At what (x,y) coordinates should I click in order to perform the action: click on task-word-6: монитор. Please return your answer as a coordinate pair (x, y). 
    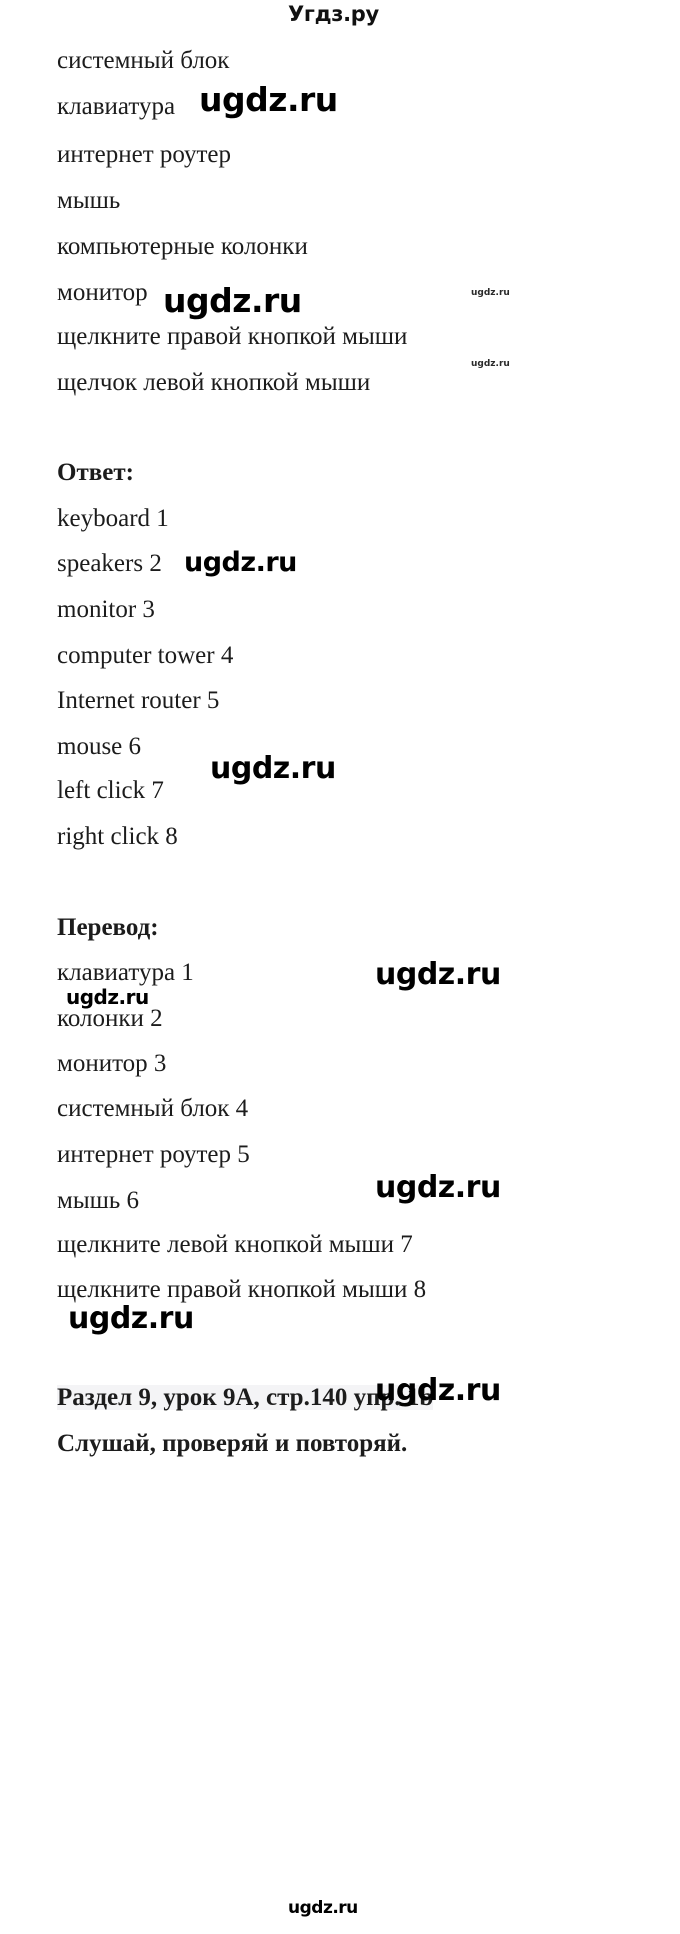
    Looking at the image, I should click on (102, 292).